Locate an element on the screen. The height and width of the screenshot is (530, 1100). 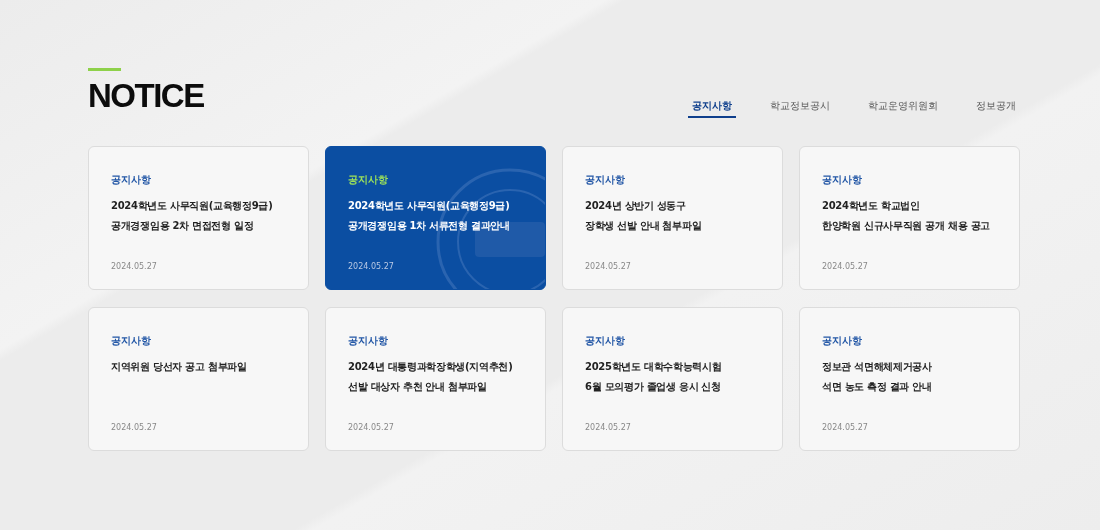
tab: 학교정보공시 is located at coordinates (800, 108).